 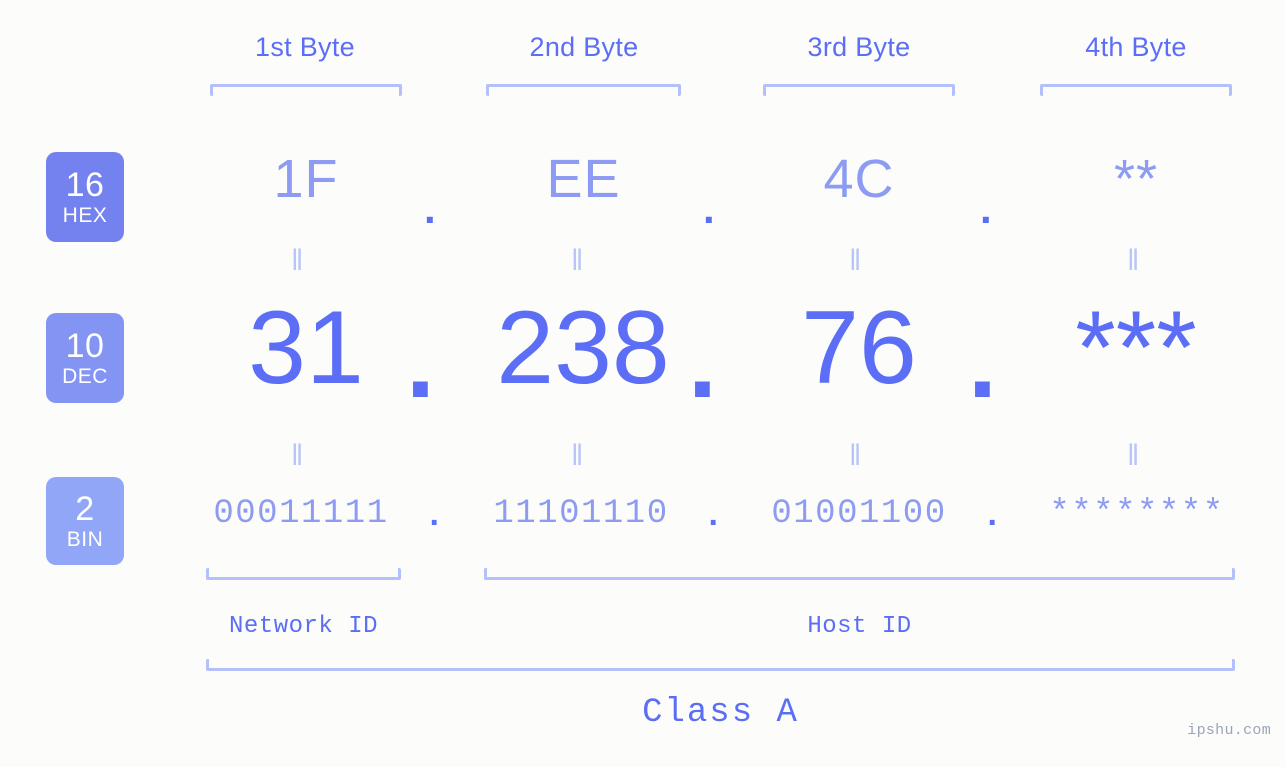 I want to click on base-badge-hex: 16 HEX, so click(x=85, y=197).